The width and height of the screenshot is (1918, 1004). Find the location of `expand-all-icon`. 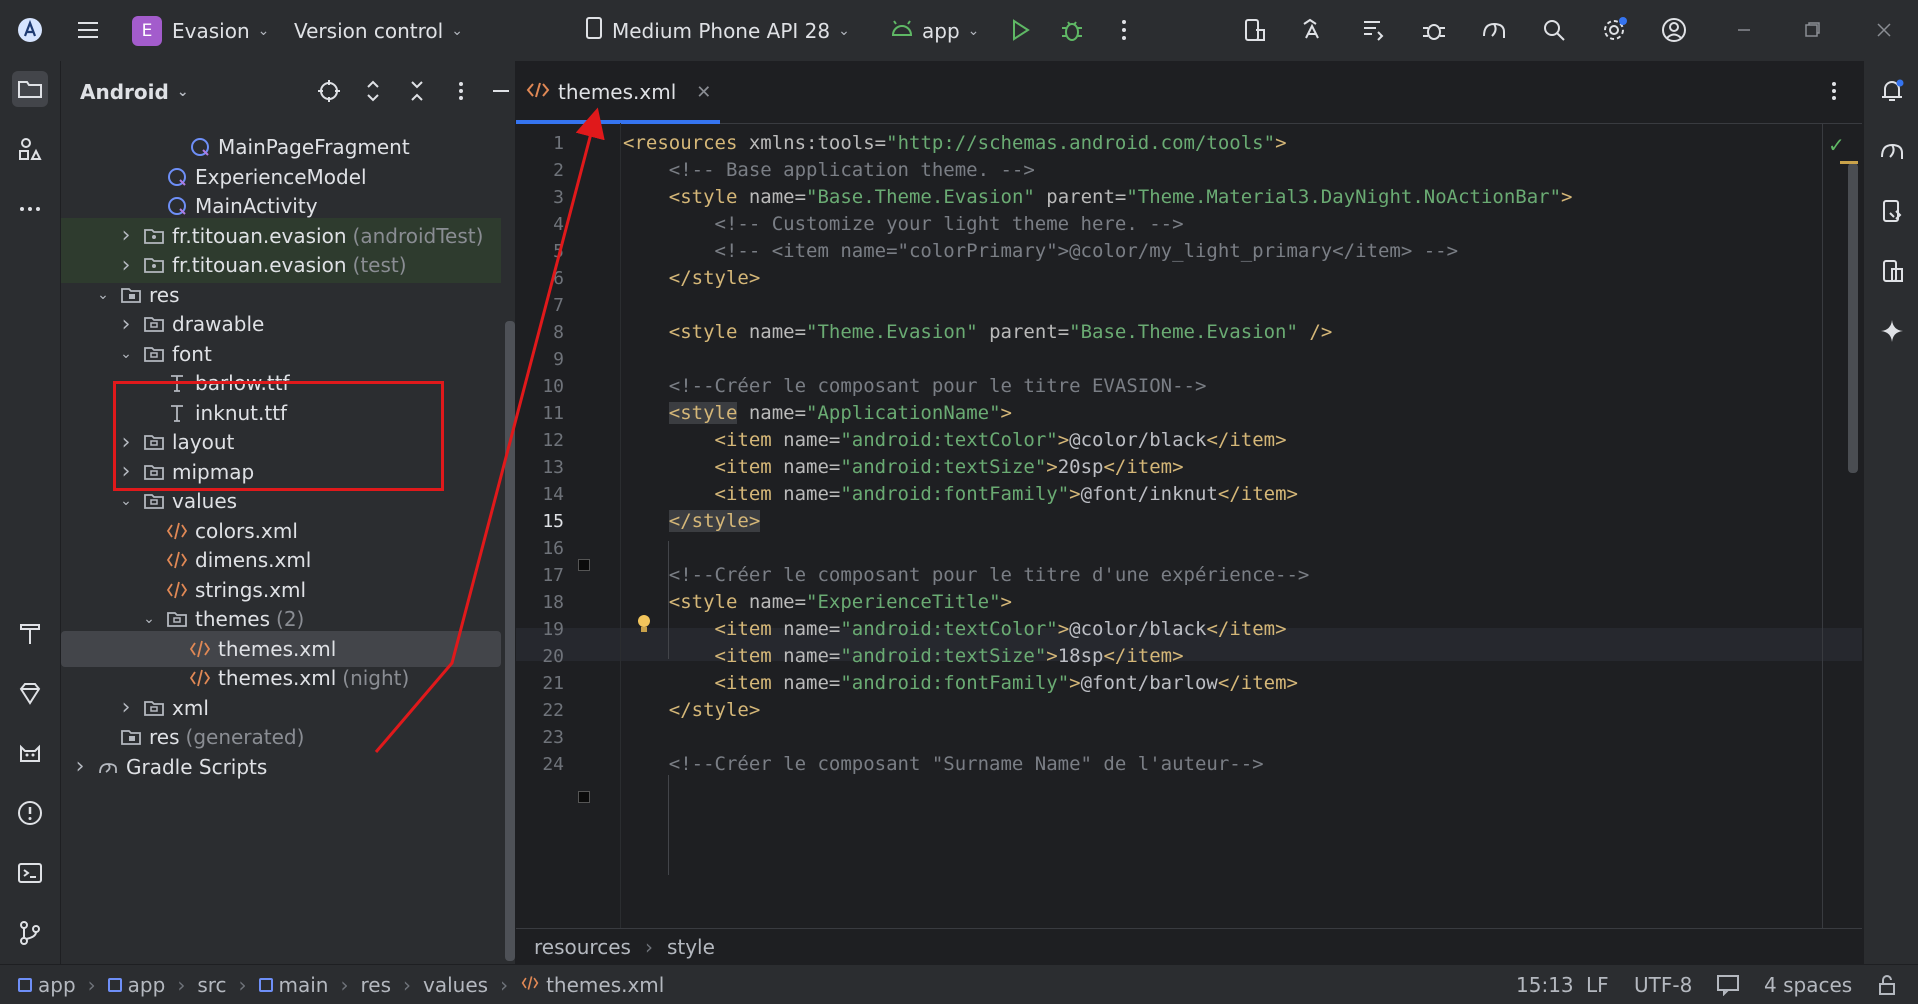

expand-all-icon is located at coordinates (373, 91).